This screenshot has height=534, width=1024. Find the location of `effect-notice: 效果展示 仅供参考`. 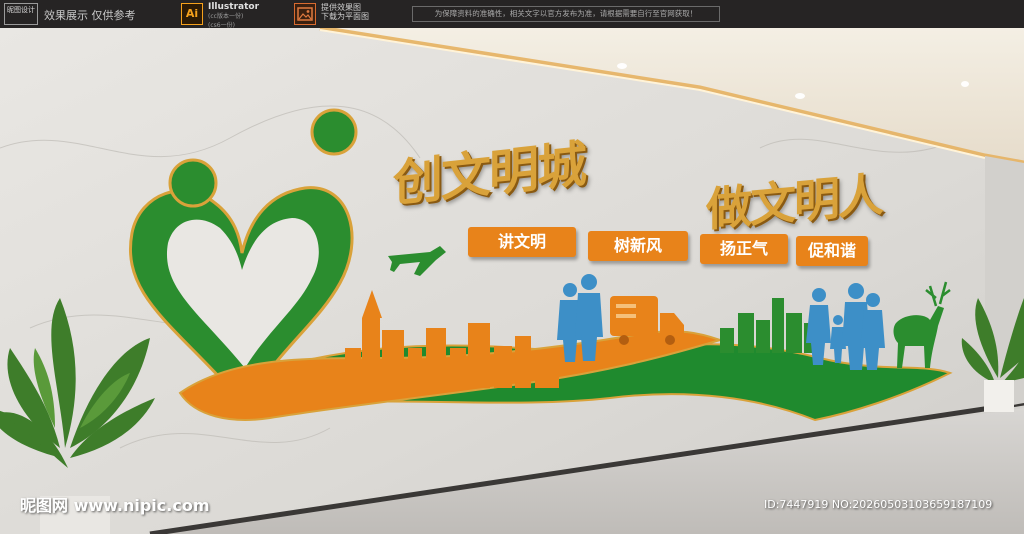

effect-notice: 效果展示 仅供参考 is located at coordinates (90, 15).